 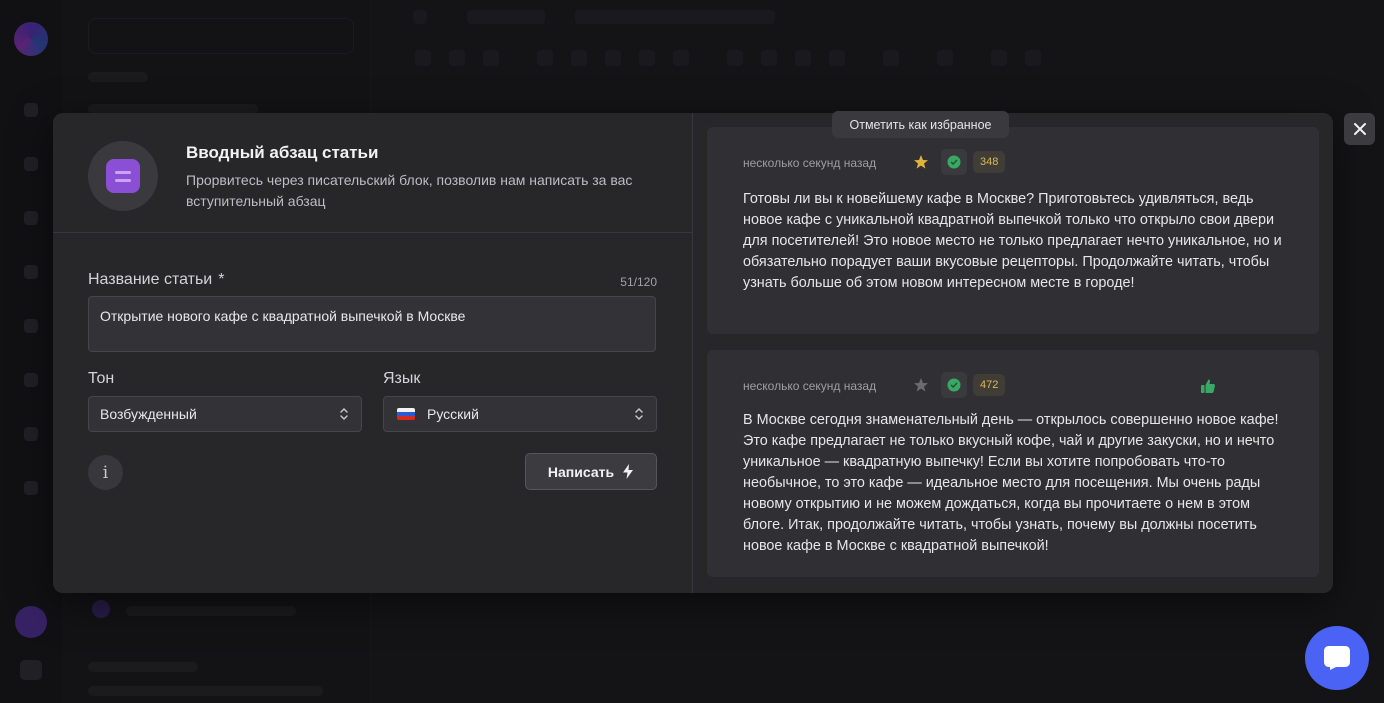 I want to click on russia-flag-icon, so click(x=406, y=414).